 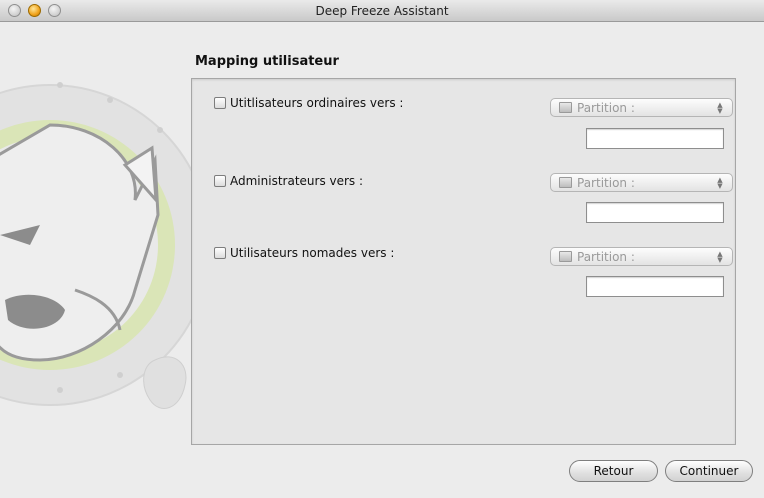 What do you see at coordinates (267, 61) in the screenshot?
I see `page-title: Mapping utilisateur` at bounding box center [267, 61].